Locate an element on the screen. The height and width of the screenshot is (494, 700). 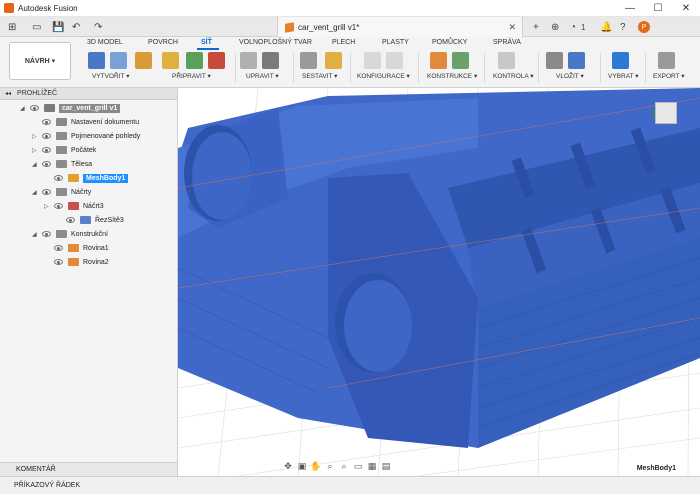
ribbon-group-menu: KONFIGURACE ▾ is located at coordinates (383, 76).